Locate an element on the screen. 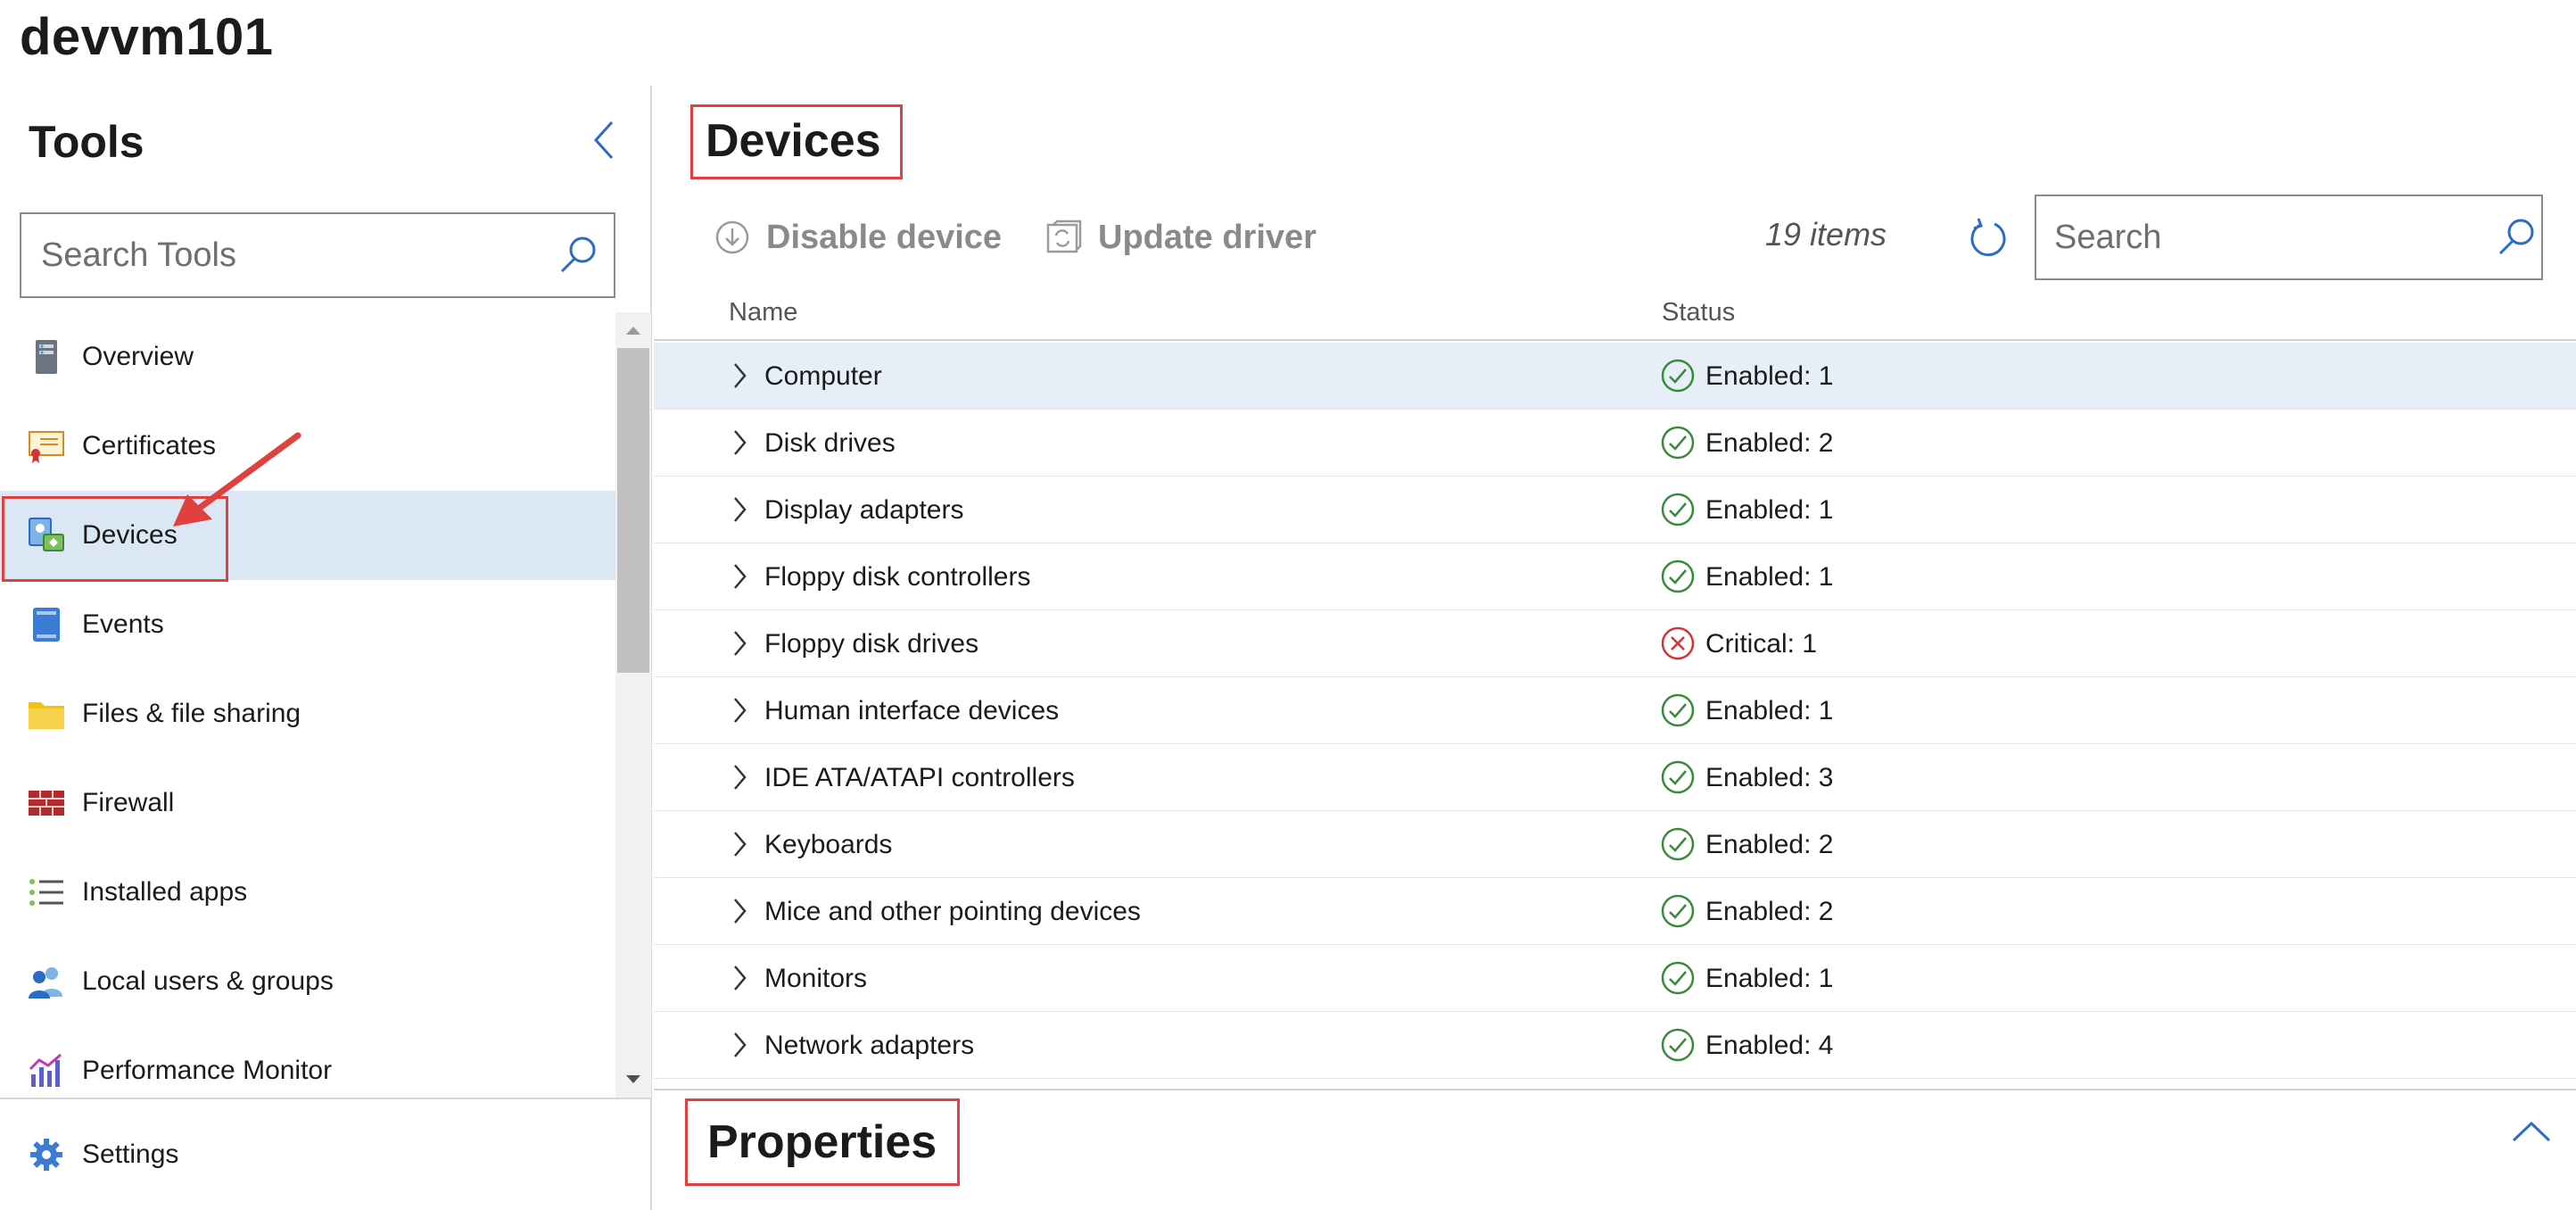 The height and width of the screenshot is (1210, 2576). device-category-name: IDE ATA/ATAPI controllers is located at coordinates (920, 777).